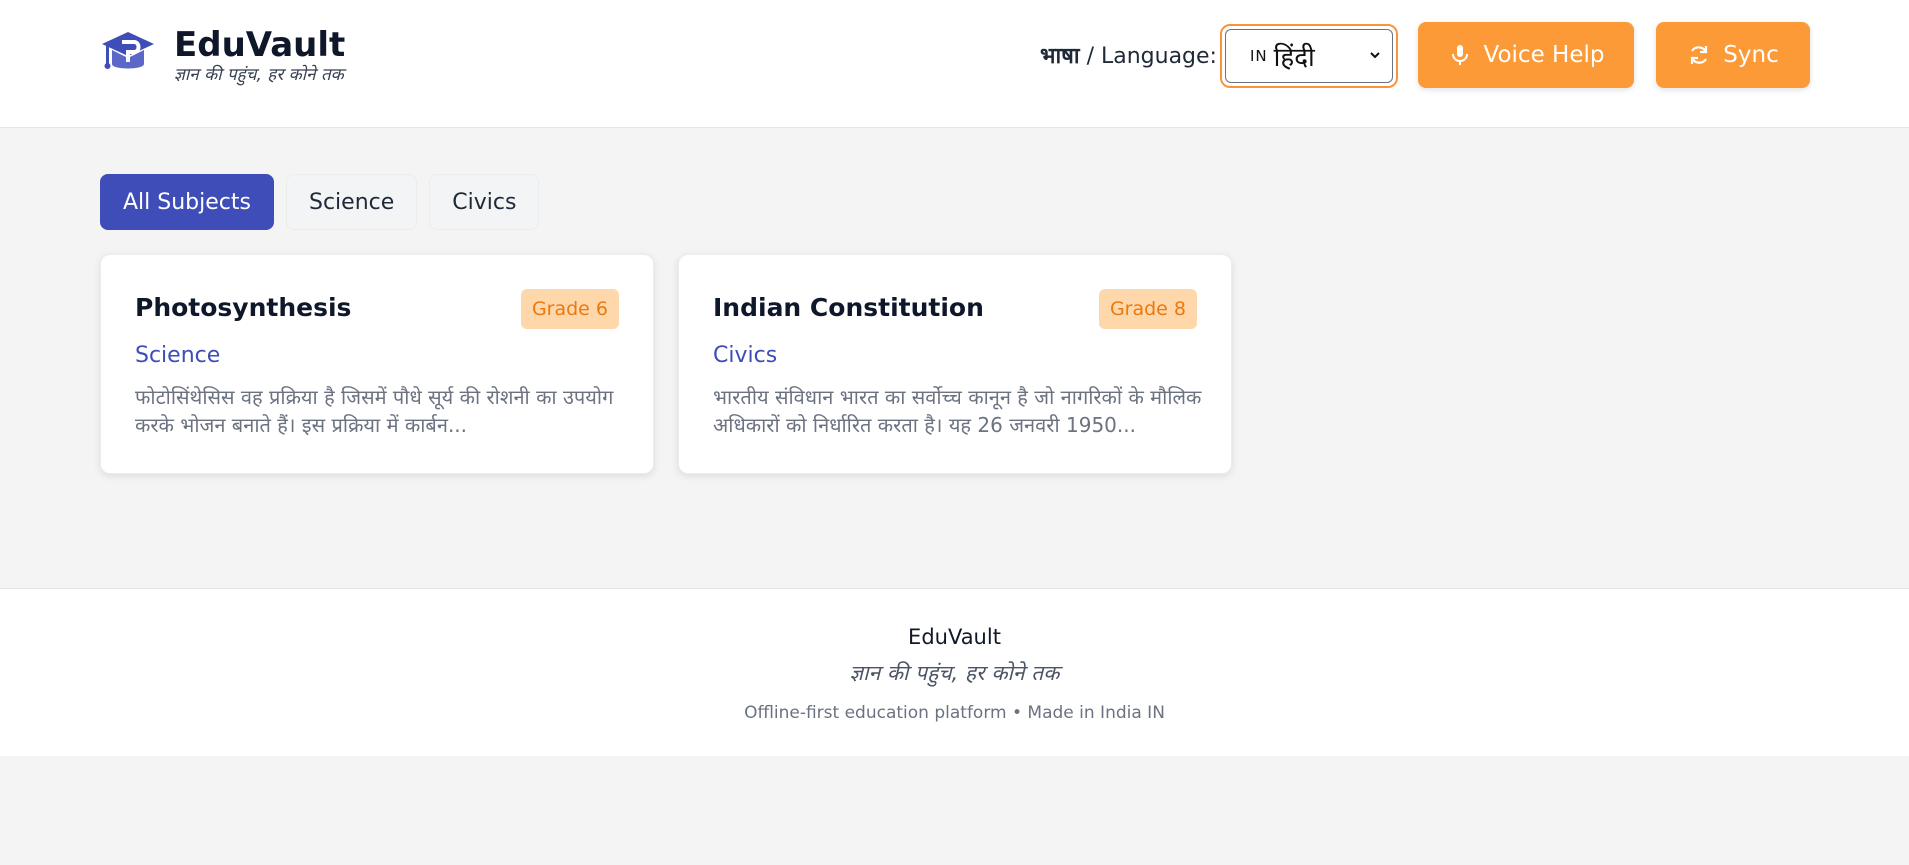  Describe the element at coordinates (128, 50) in the screenshot. I see `graduation-cap-icon` at that location.